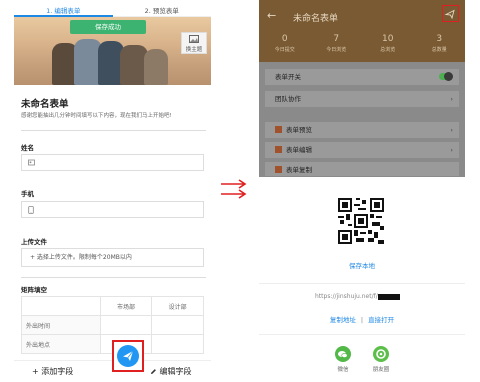 The image size is (480, 382). Describe the element at coordinates (34, 290) in the screenshot. I see `matrix-field-label: 矩阵填空` at that location.